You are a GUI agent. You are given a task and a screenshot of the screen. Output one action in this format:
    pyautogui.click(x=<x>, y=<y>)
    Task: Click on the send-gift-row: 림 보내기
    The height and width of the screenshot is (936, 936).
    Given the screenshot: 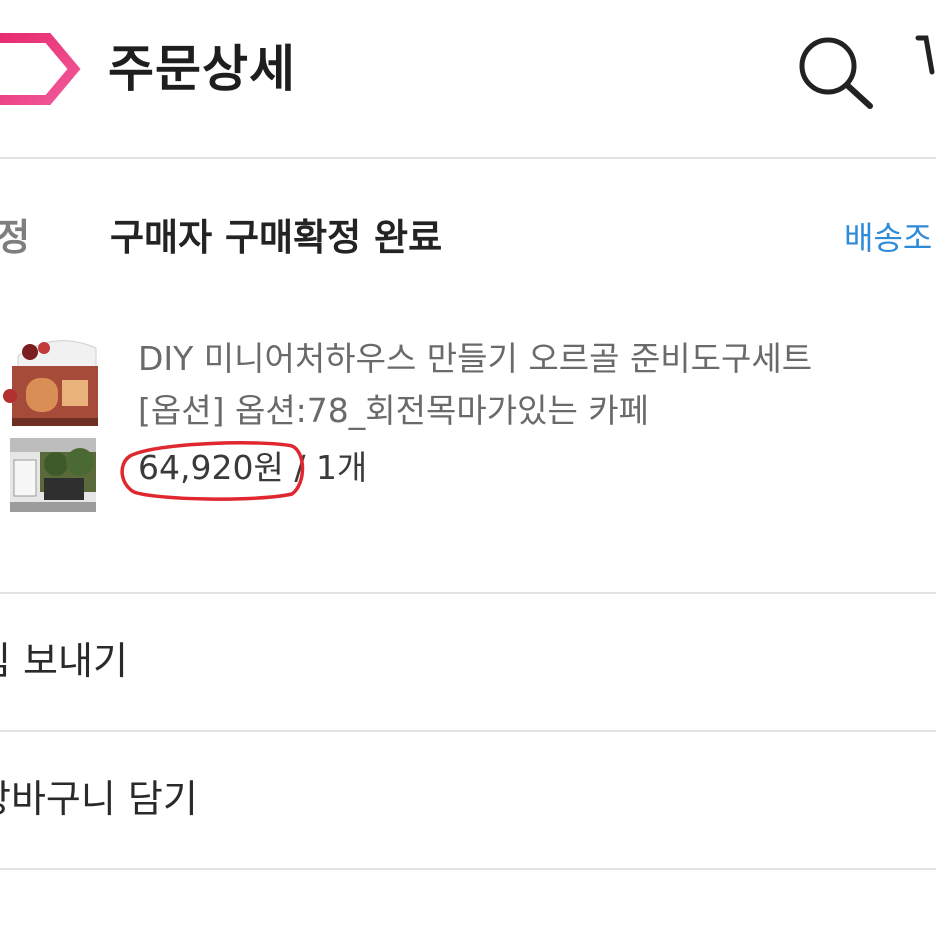 What is the action you would take?
    pyautogui.click(x=468, y=661)
    